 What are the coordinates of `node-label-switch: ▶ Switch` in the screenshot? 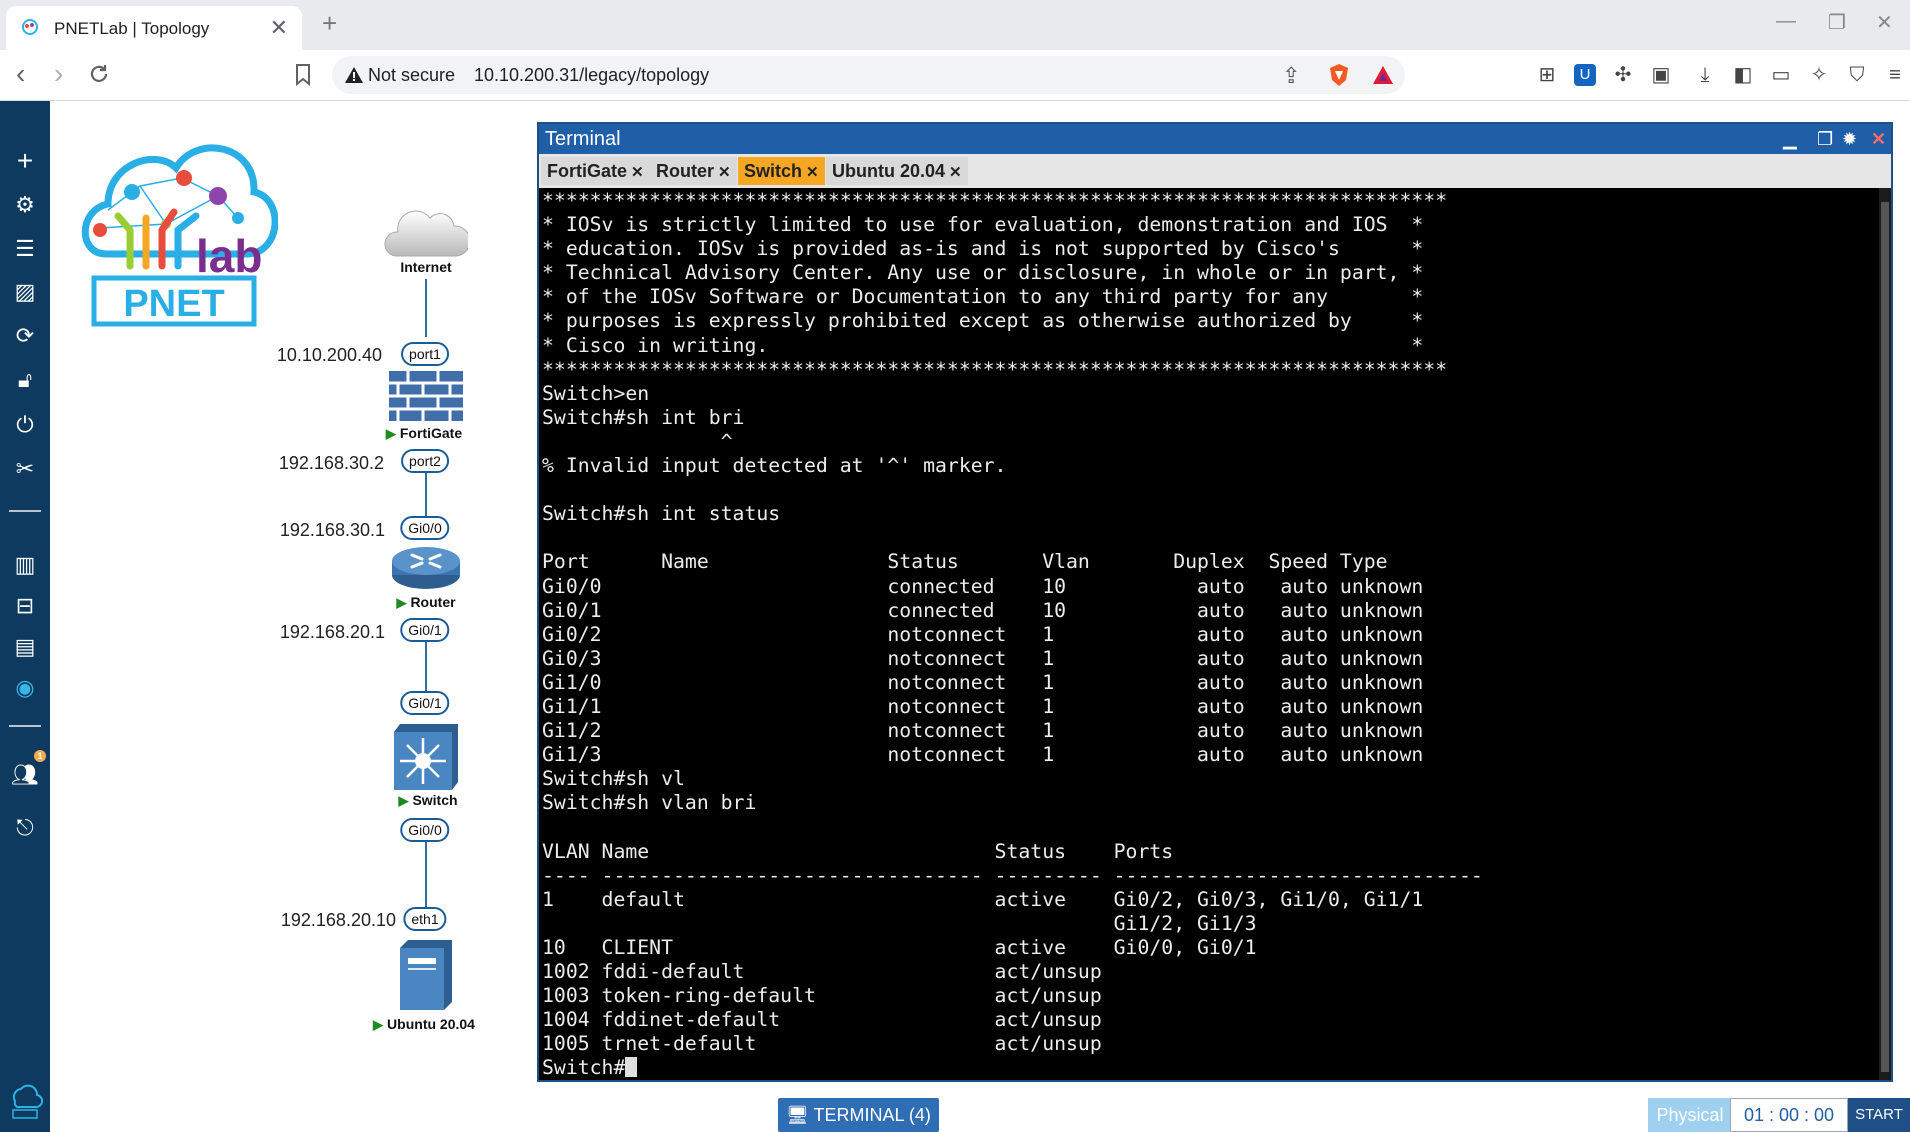 It's located at (427, 800).